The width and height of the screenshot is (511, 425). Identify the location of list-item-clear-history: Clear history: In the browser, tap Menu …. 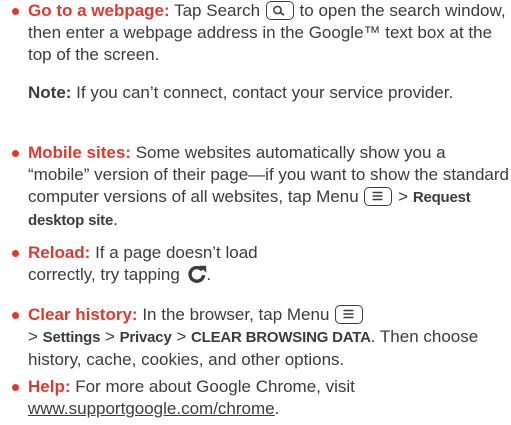
(269, 337).